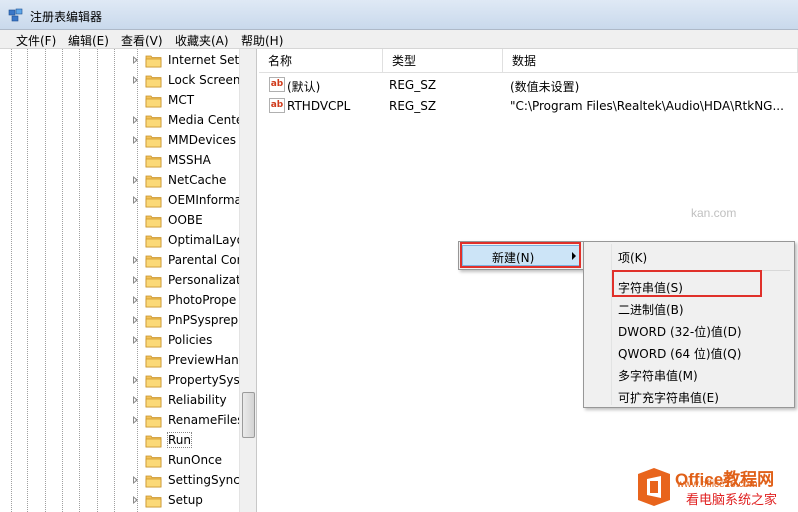  I want to click on tree-node: Run, so click(186, 441).